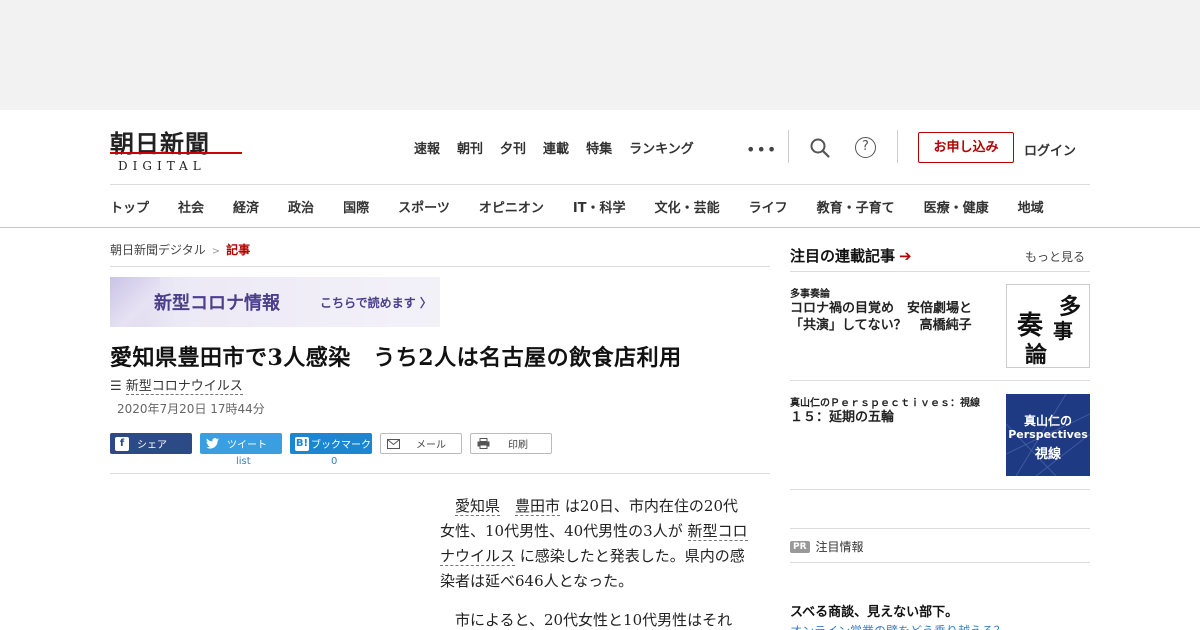  I want to click on article-paragraph: 市によると、20代女性と10代男性はそれ, so click(594, 620).